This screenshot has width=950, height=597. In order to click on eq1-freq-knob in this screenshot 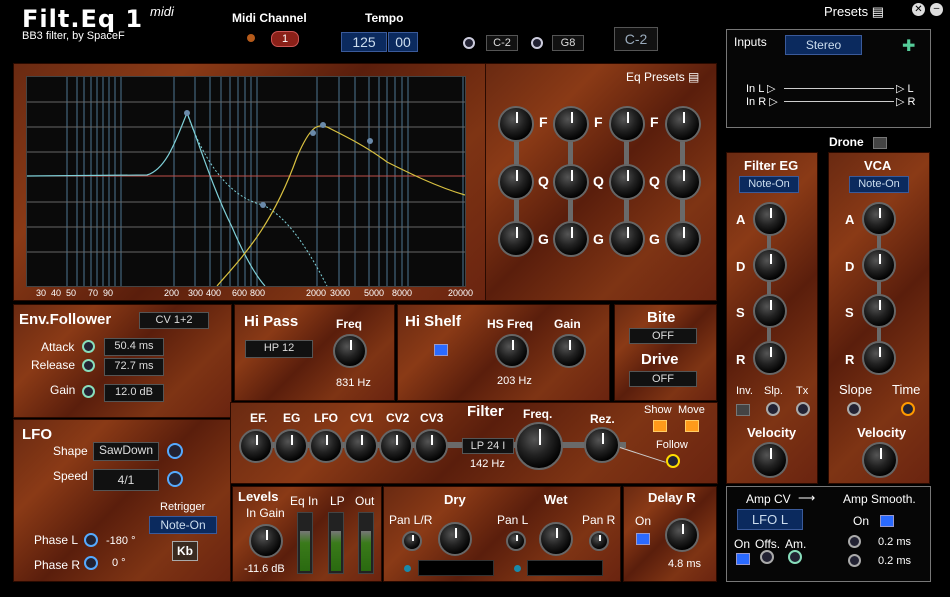, I will do `click(516, 124)`.